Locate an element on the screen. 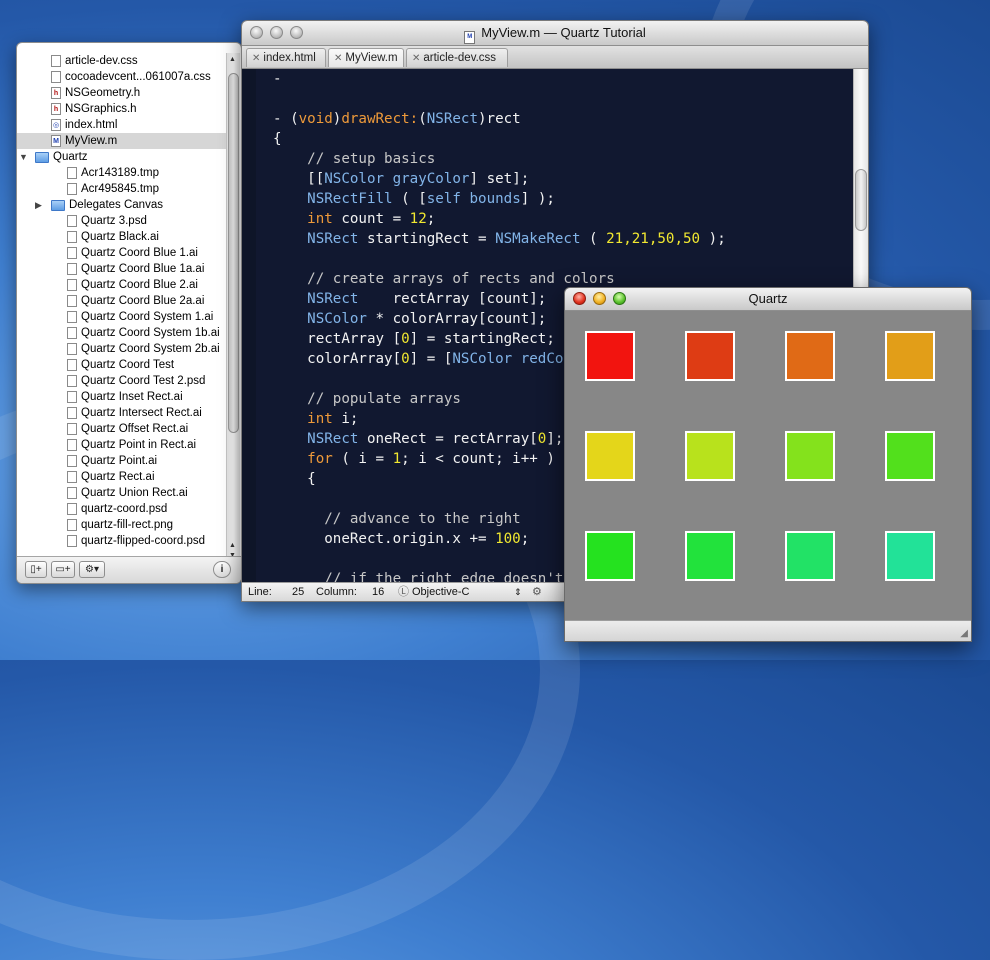 This screenshot has width=990, height=960. code-line: // create arrays of rects and colors is located at coordinates (503, 279).